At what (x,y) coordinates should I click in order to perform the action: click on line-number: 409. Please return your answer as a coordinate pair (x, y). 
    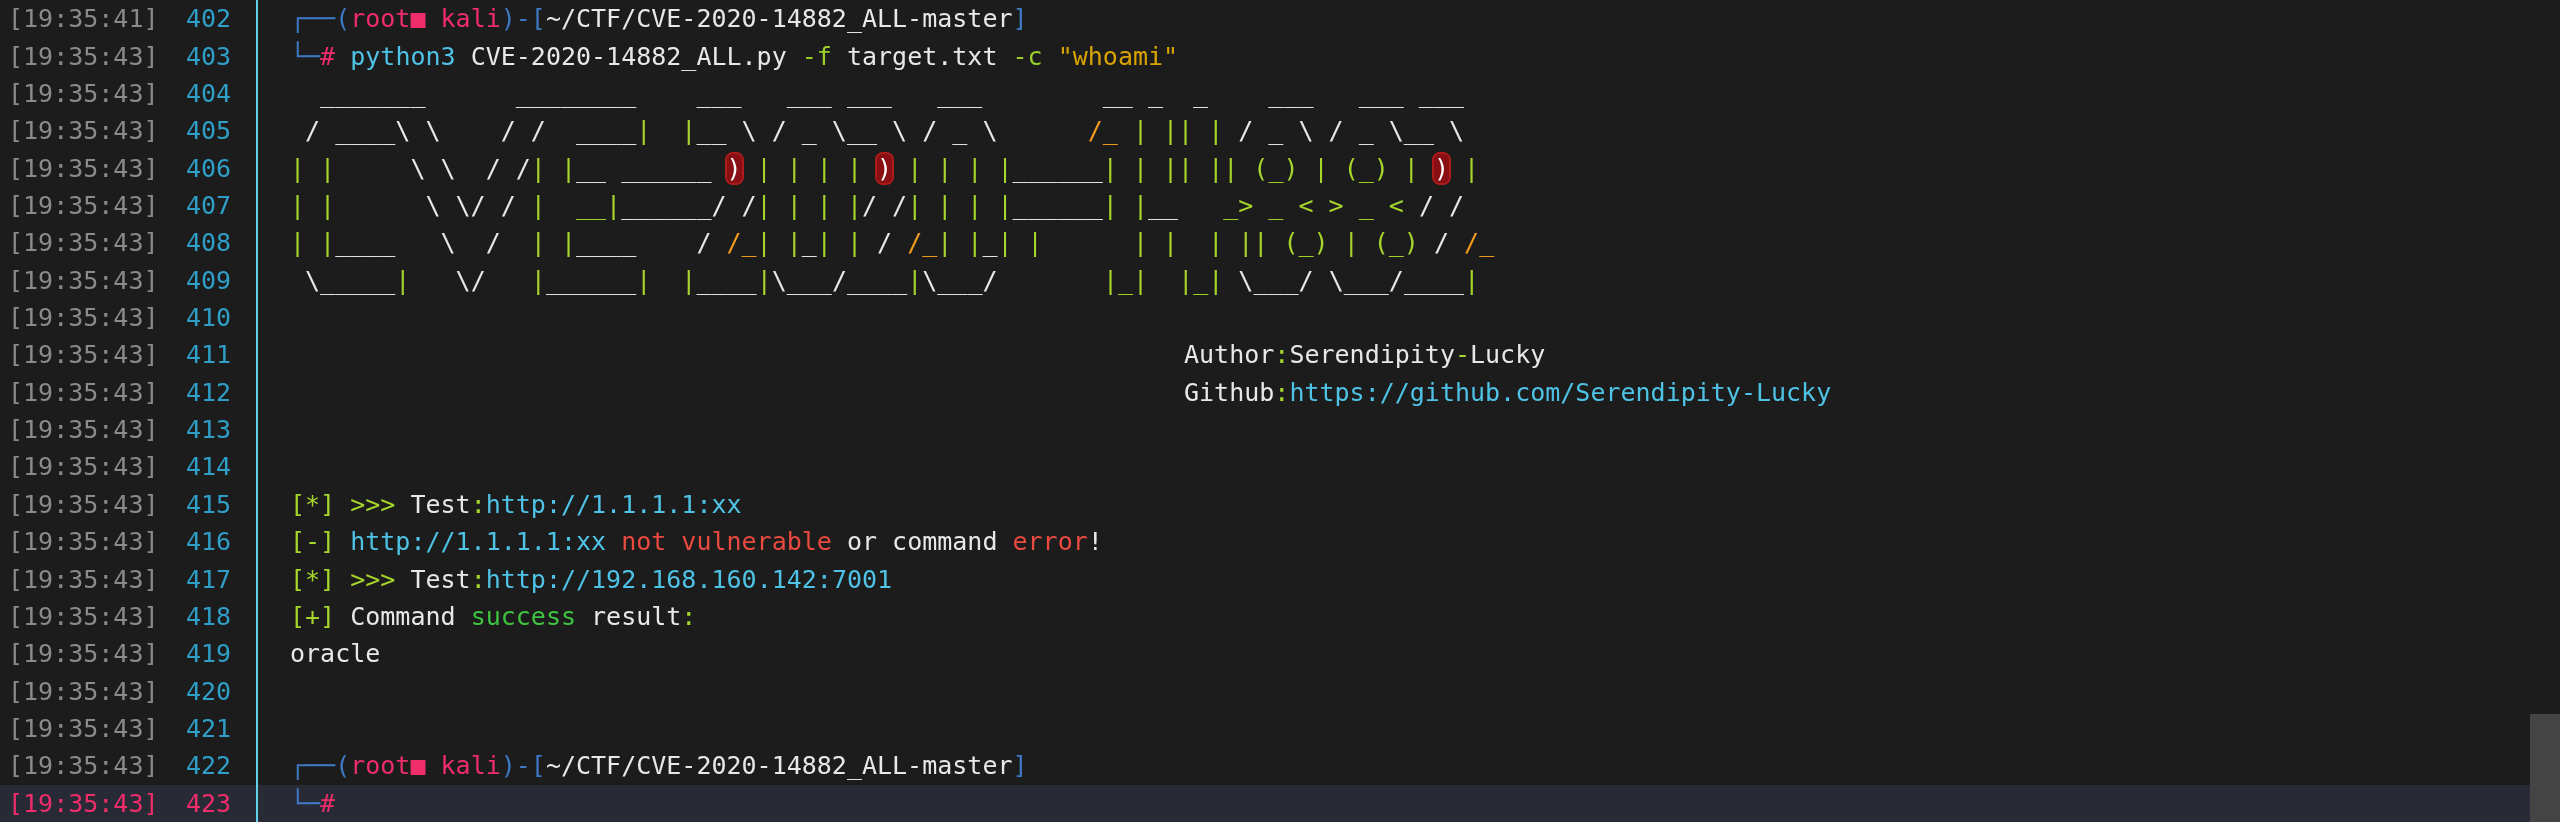
    Looking at the image, I should click on (209, 280).